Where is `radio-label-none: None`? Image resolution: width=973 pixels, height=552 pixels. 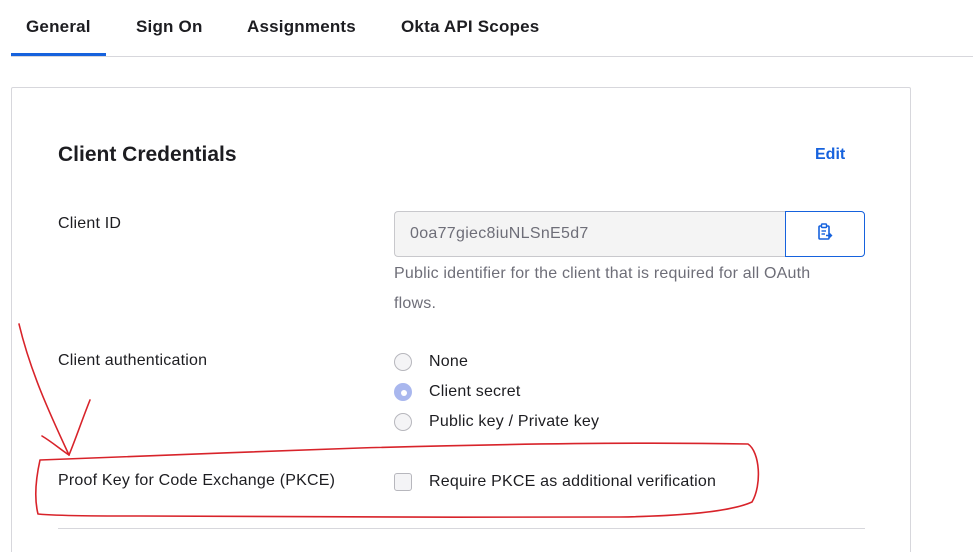
radio-label-none: None is located at coordinates (449, 361).